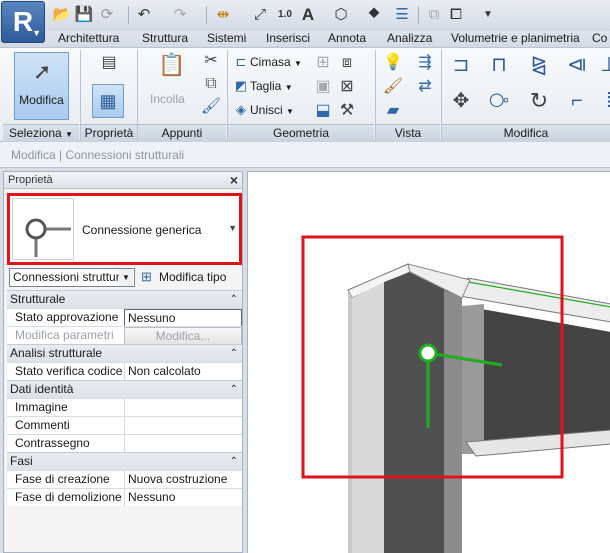 Image resolution: width=610 pixels, height=553 pixels. What do you see at coordinates (425, 63) in the screenshot?
I see `view-filter-icon: ⇶` at bounding box center [425, 63].